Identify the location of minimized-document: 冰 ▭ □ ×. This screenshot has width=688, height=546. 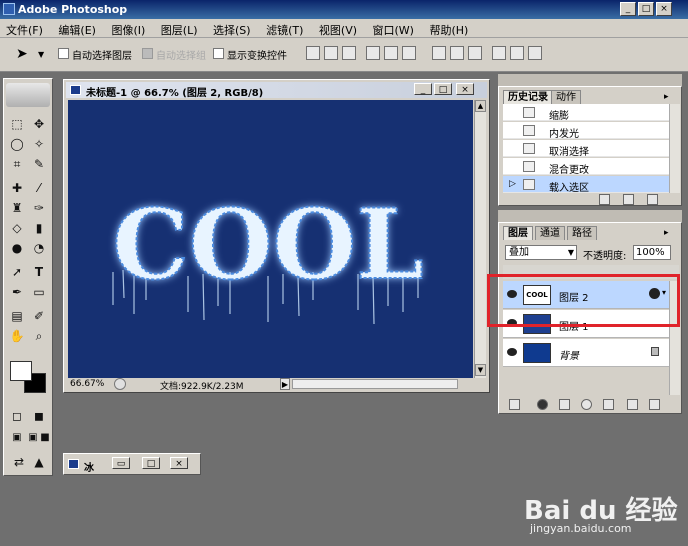
(132, 464).